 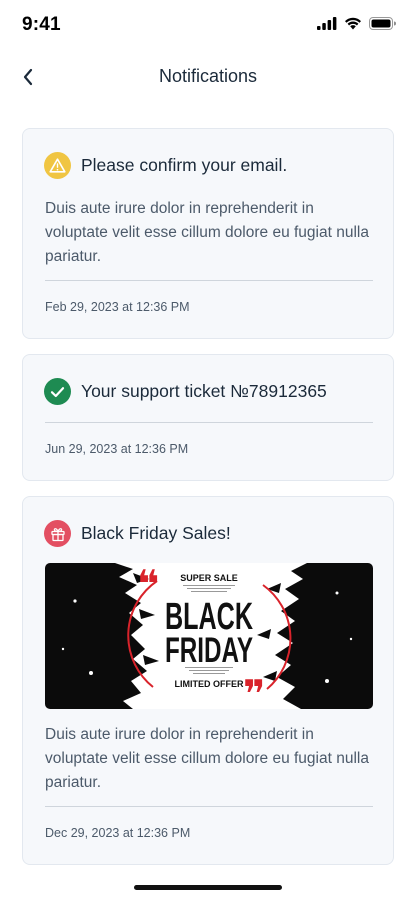 What do you see at coordinates (327, 23) in the screenshot?
I see `cellular-signal-icon` at bounding box center [327, 23].